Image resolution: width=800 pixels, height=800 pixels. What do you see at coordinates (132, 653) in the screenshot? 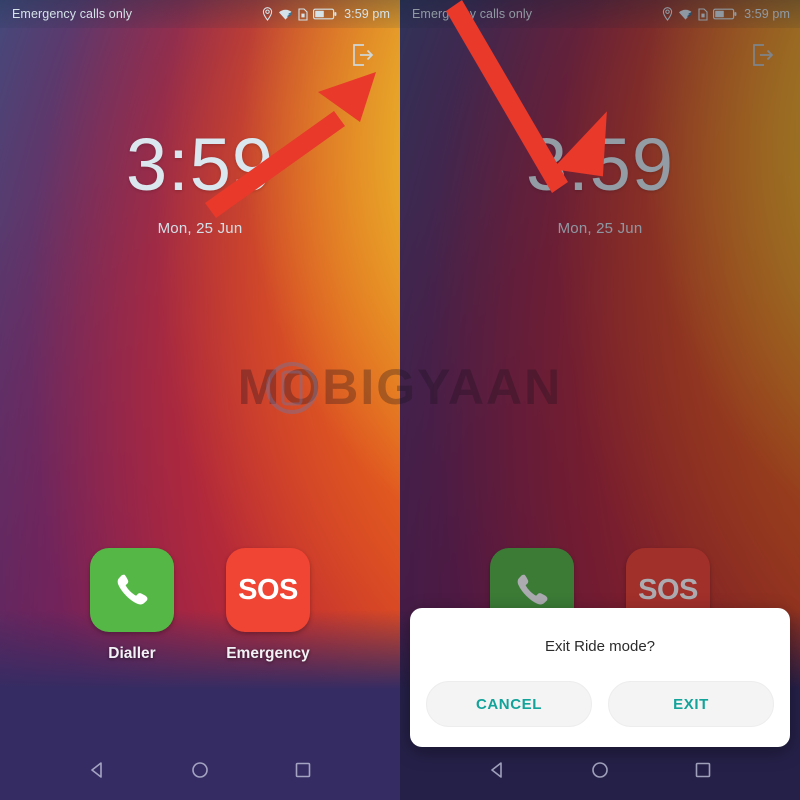
I see `app-label: Dialler` at bounding box center [132, 653].